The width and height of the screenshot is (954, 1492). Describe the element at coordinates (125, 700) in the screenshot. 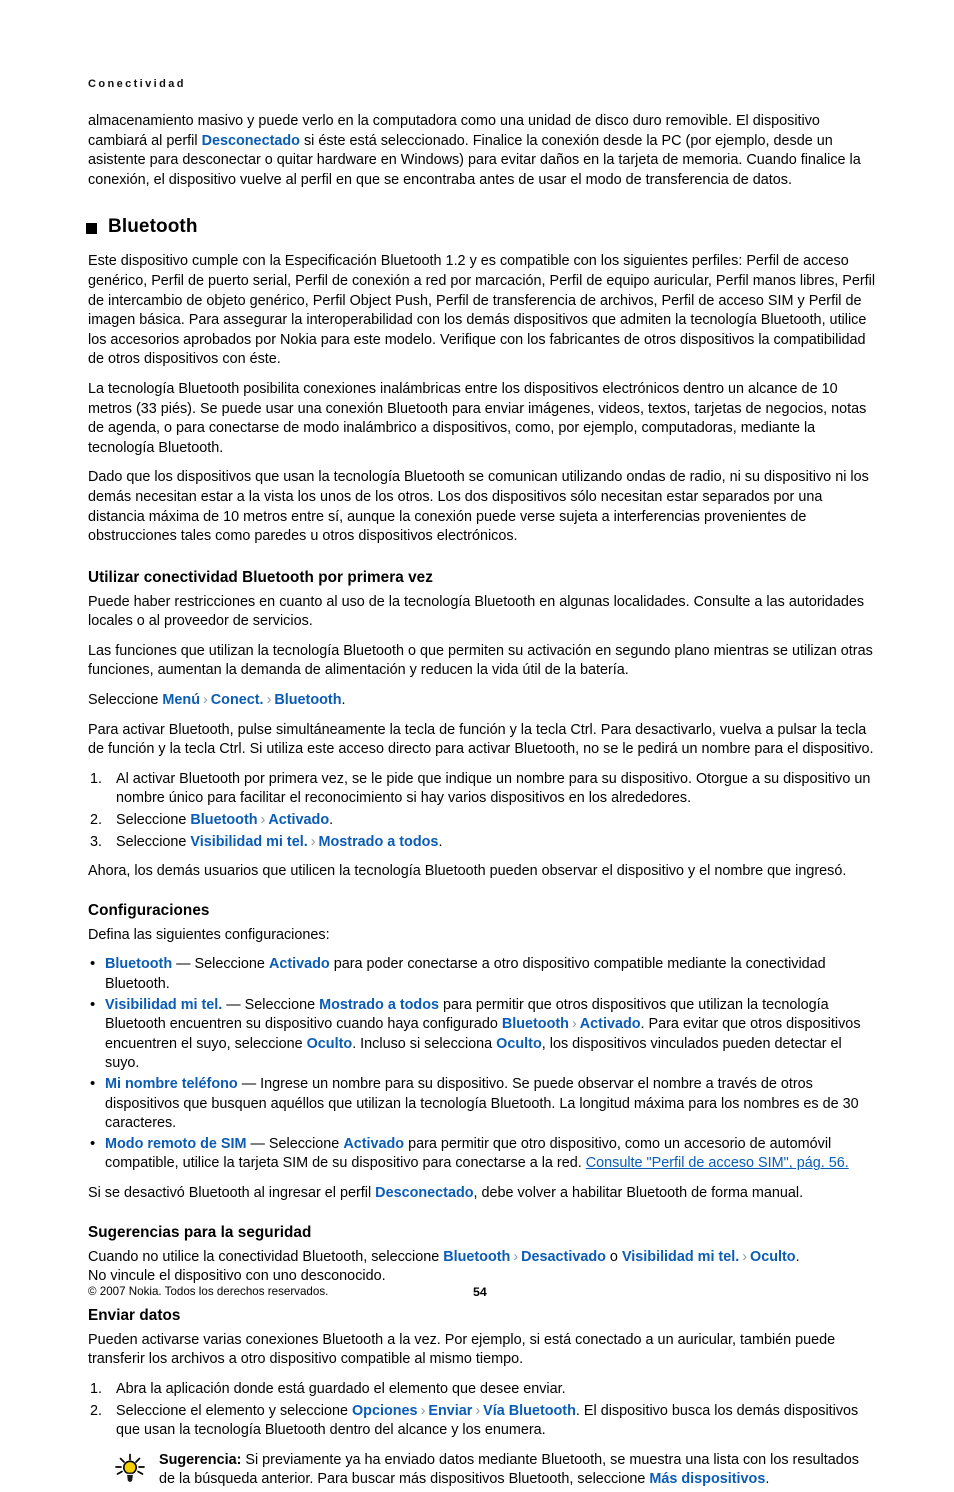

I see `path-intro-text: Seleccione` at that location.